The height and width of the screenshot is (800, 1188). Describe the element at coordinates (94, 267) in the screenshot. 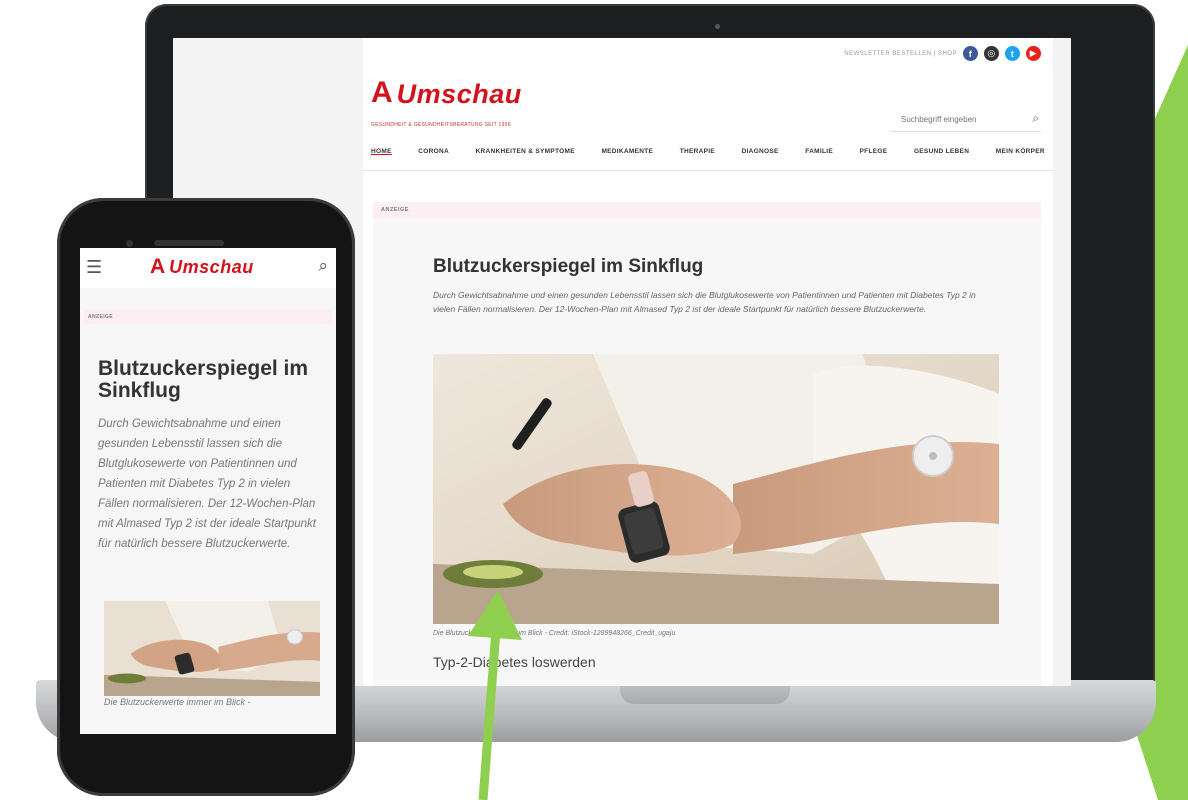

I see `hamburger-menu-icon: ☰` at that location.